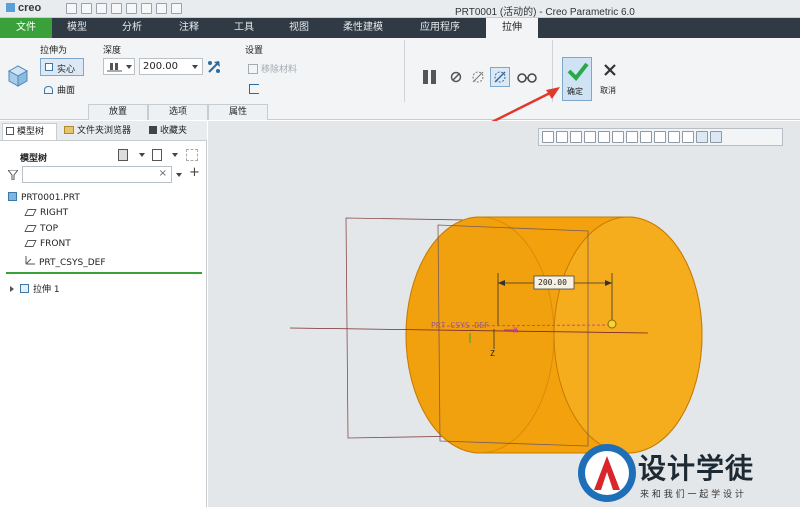 The width and height of the screenshot is (800, 507). I want to click on tab-tools: 工具, so click(244, 28).